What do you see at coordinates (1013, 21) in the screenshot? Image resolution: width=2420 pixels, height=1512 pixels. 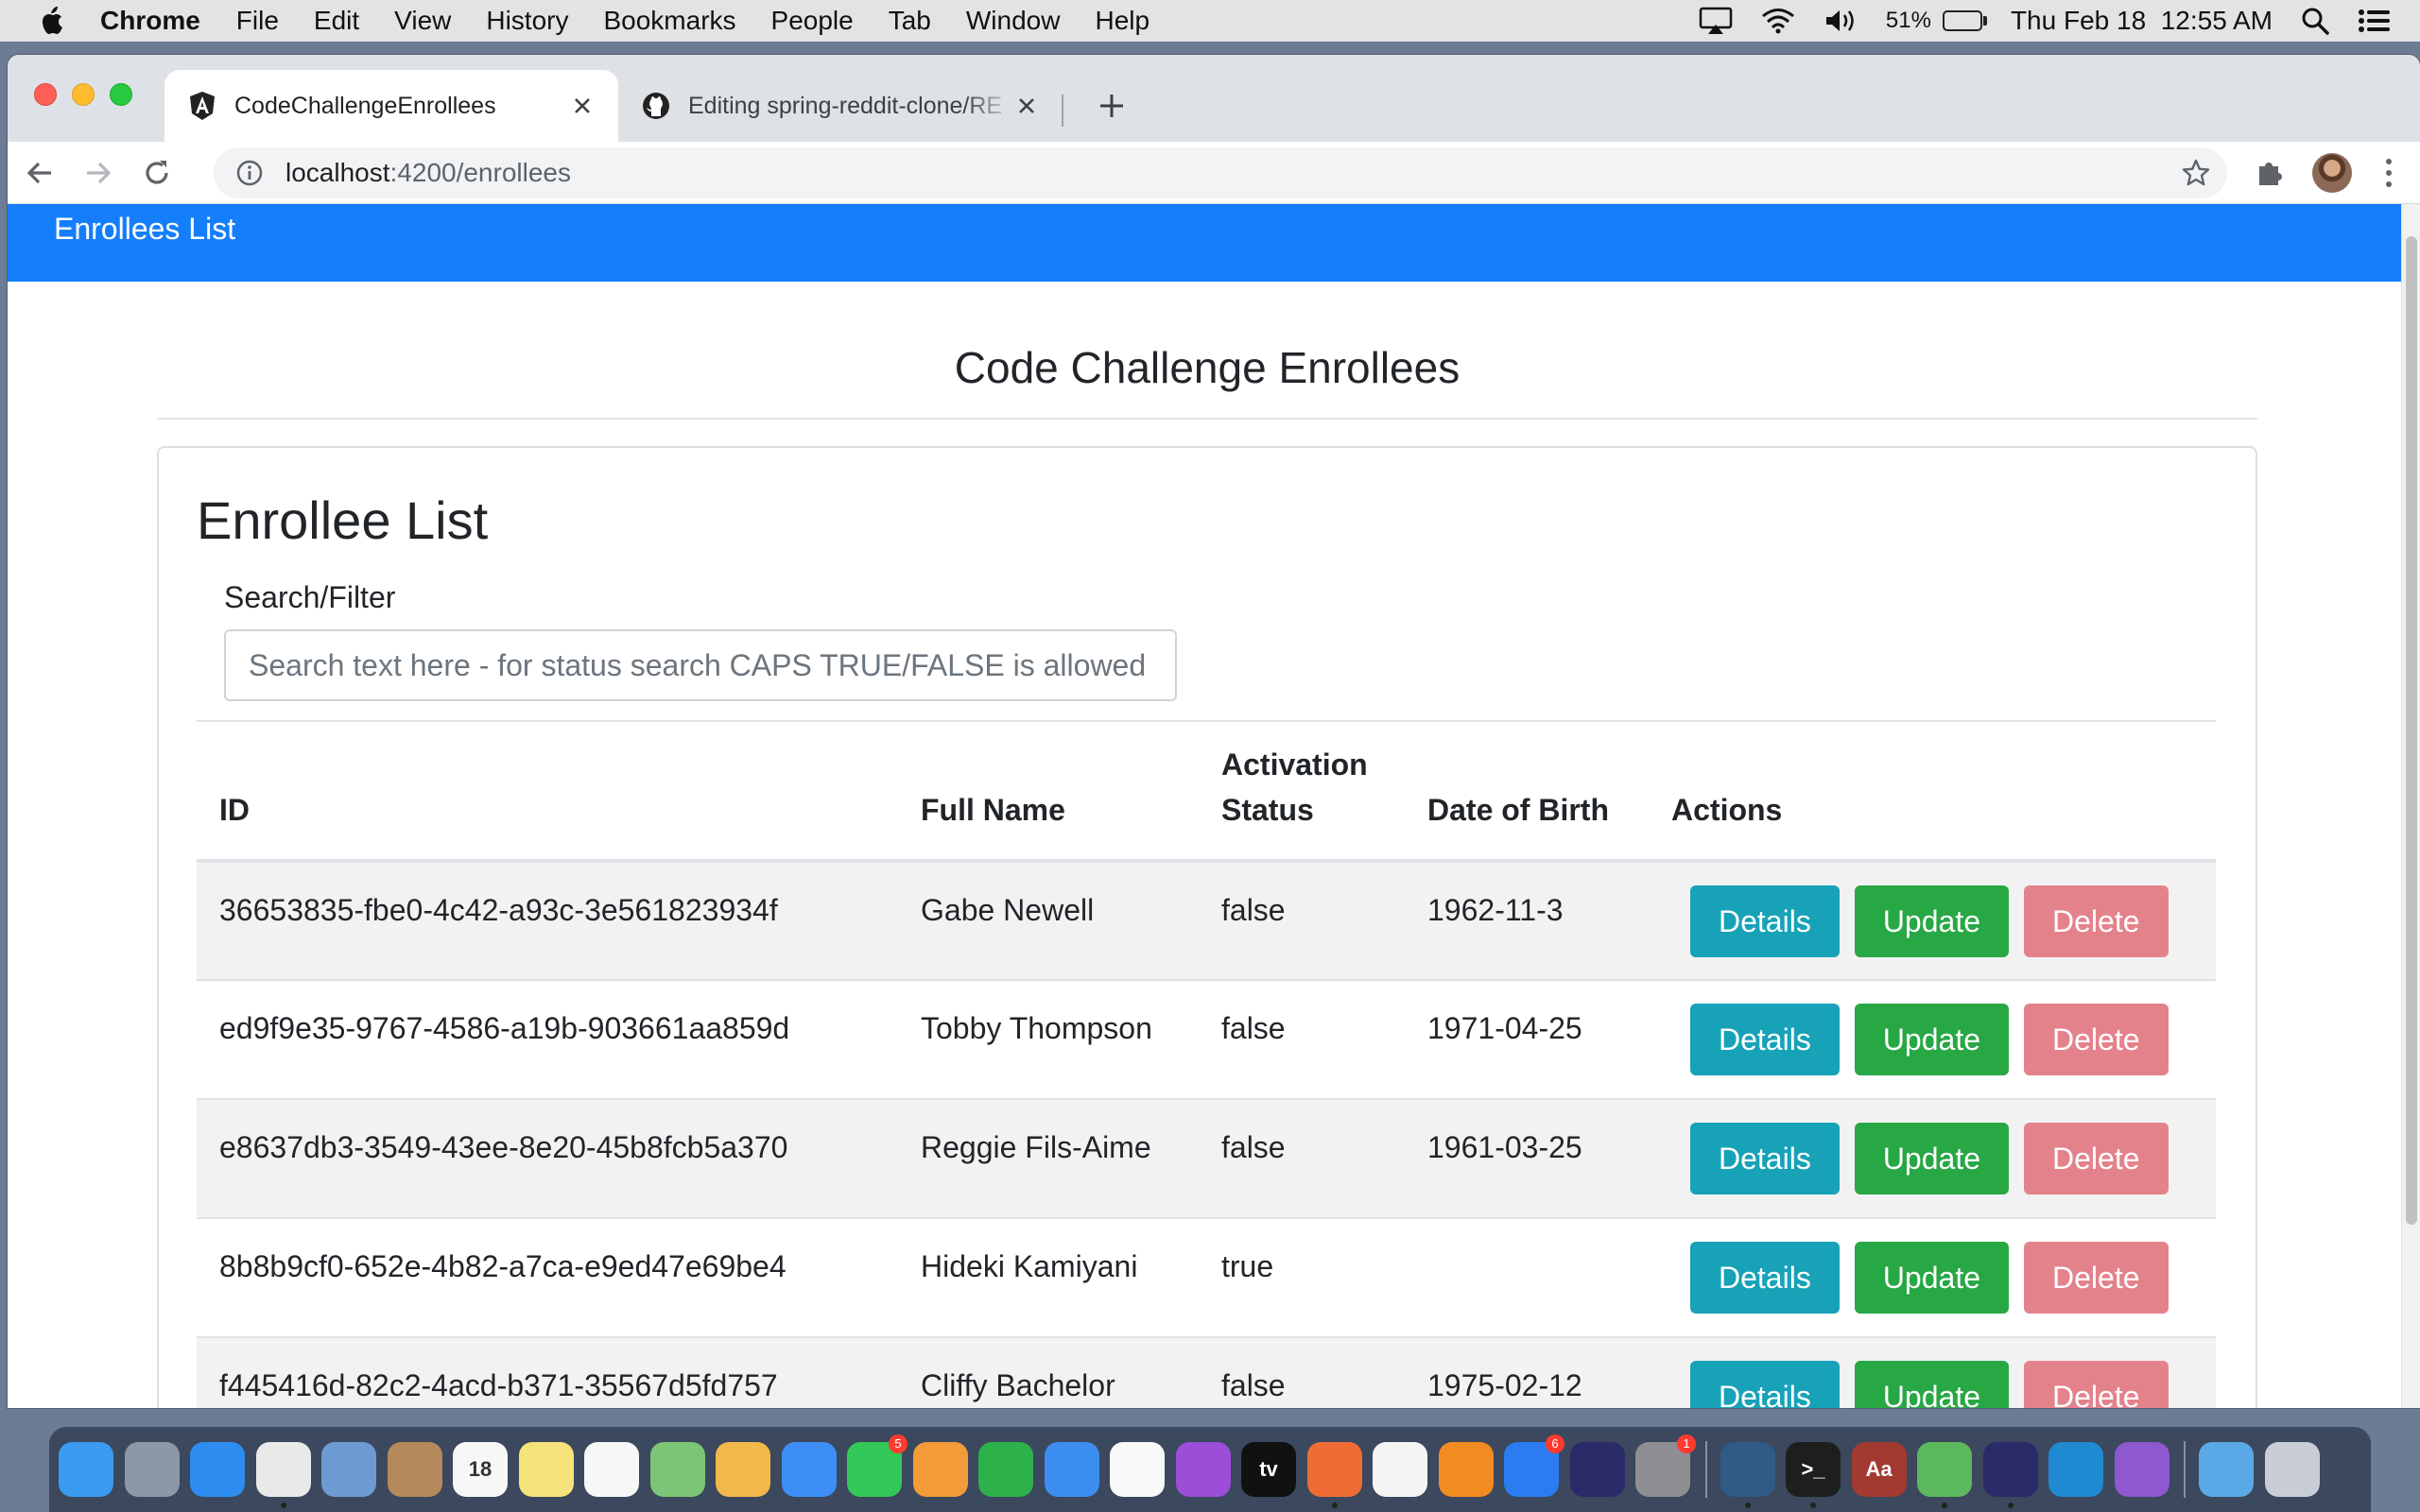 I see `menu-window: Window` at bounding box center [1013, 21].